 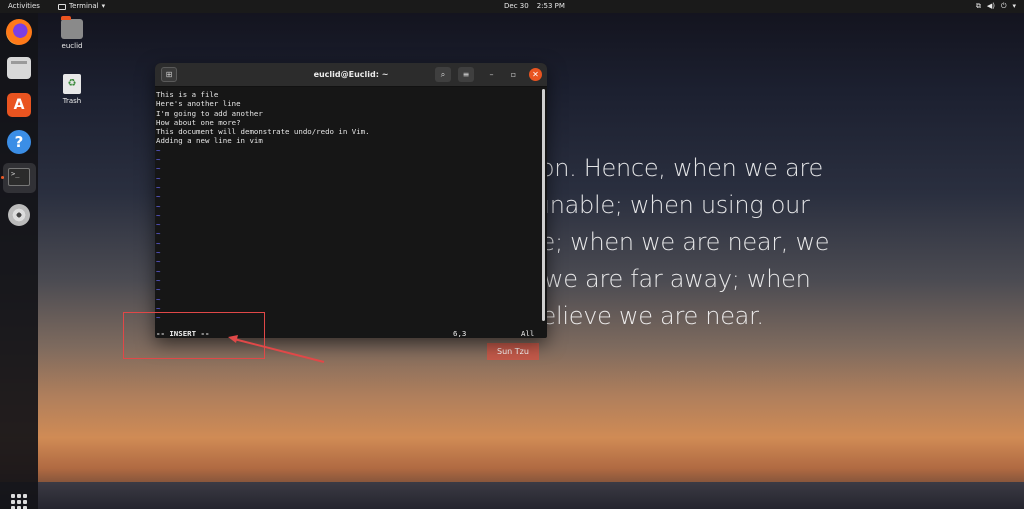 I want to click on vim-scroll-position: All, so click(x=528, y=333).